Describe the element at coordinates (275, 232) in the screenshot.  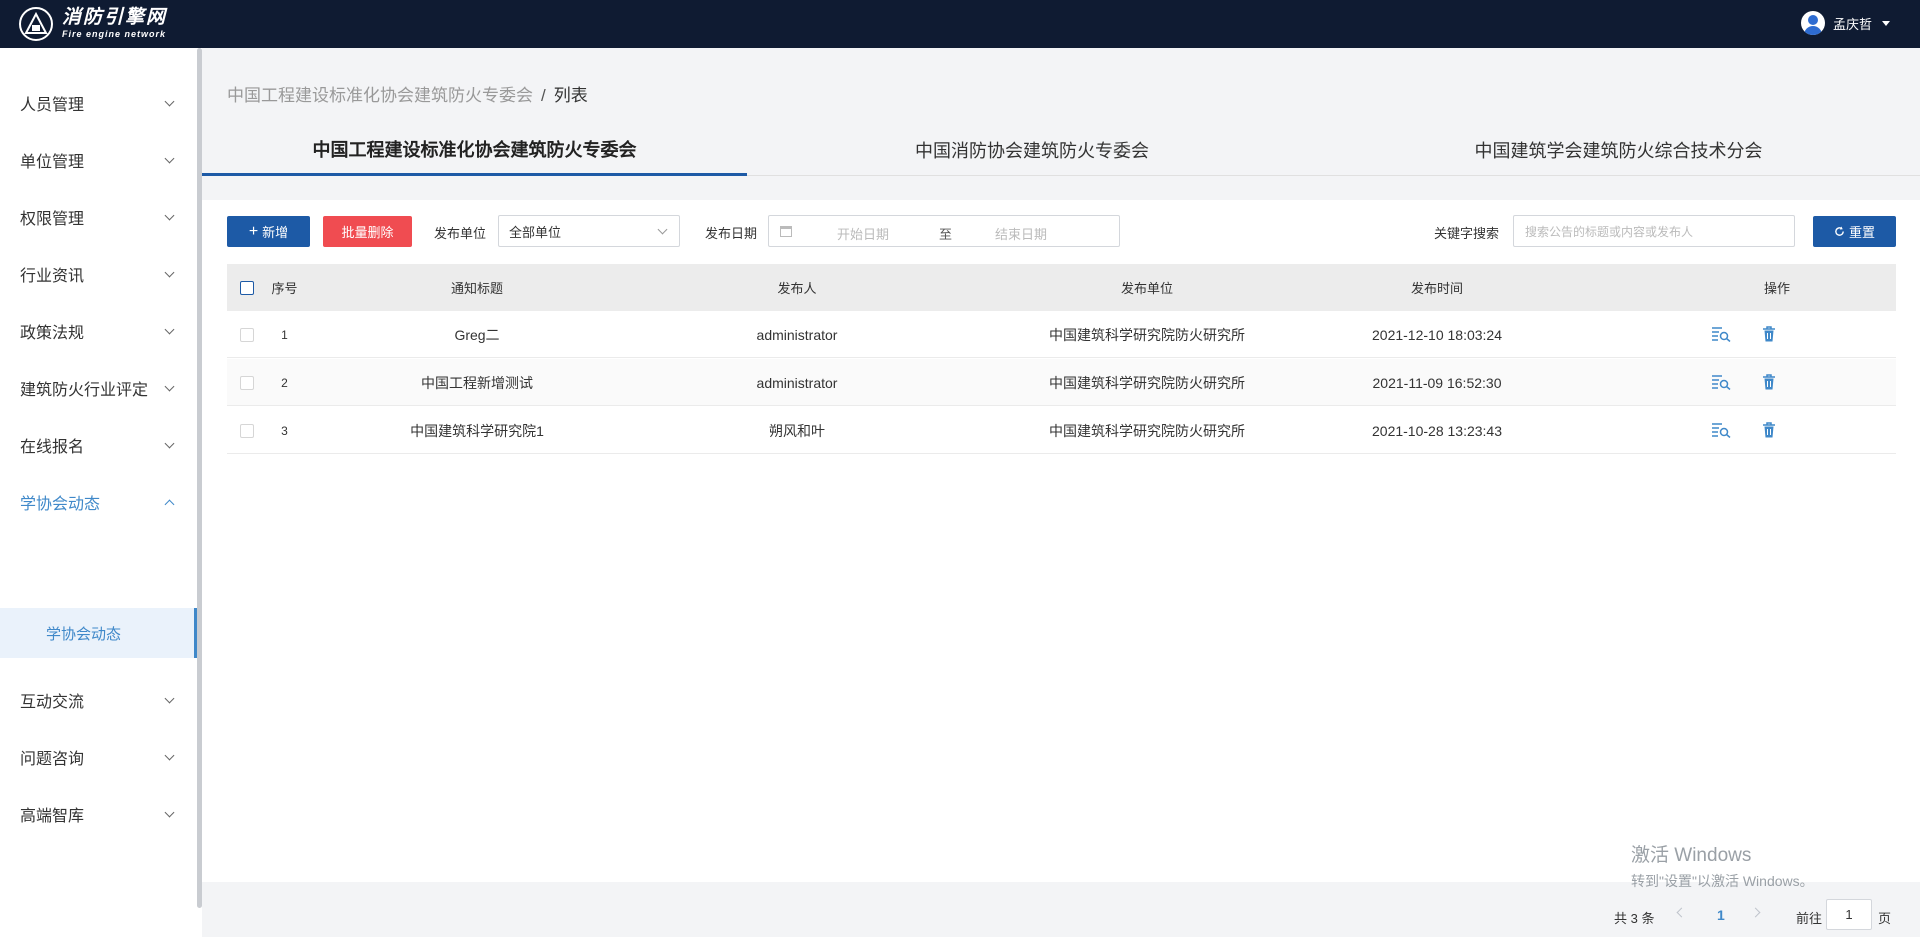
I see `add-button-label: 新增` at that location.